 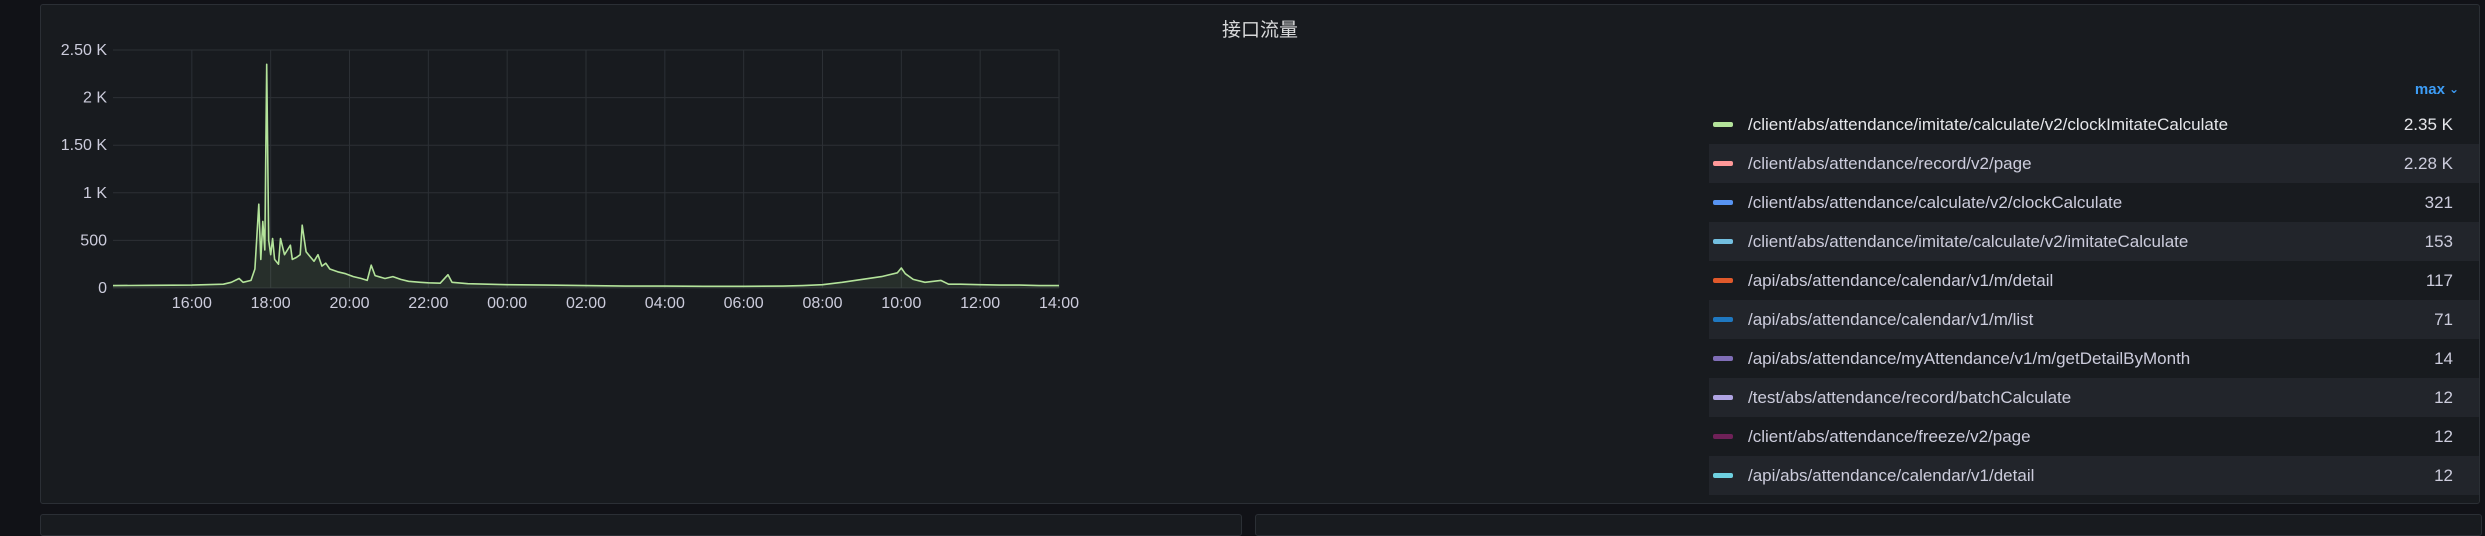 What do you see at coordinates (271, 303) in the screenshot?
I see `x-tick-label: 18:00` at bounding box center [271, 303].